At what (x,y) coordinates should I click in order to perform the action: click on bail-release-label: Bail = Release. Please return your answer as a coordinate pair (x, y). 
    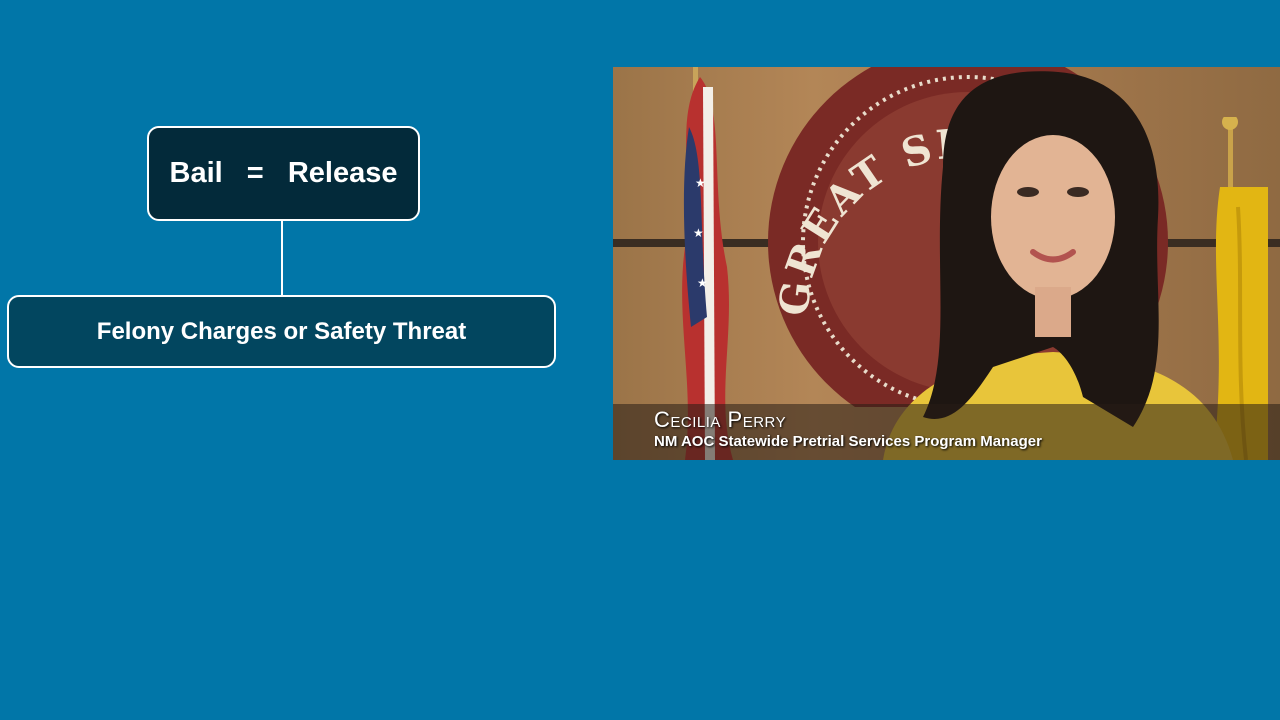
    Looking at the image, I should click on (283, 173).